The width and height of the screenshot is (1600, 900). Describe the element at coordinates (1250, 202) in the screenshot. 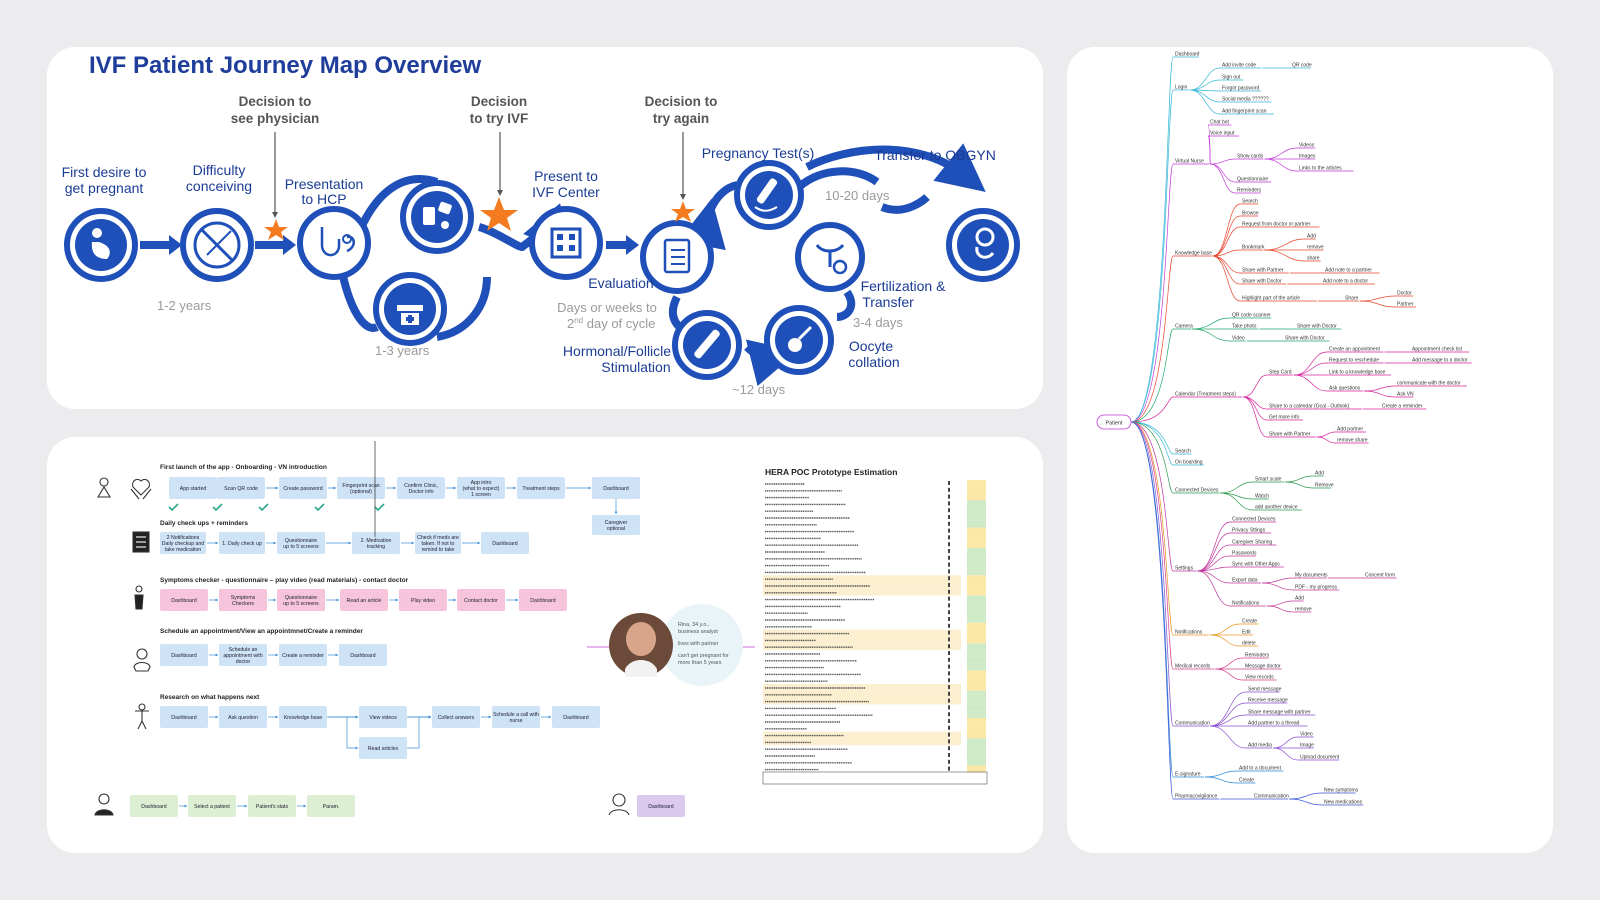

I see `mindmap-node-search-kb: Search` at that location.